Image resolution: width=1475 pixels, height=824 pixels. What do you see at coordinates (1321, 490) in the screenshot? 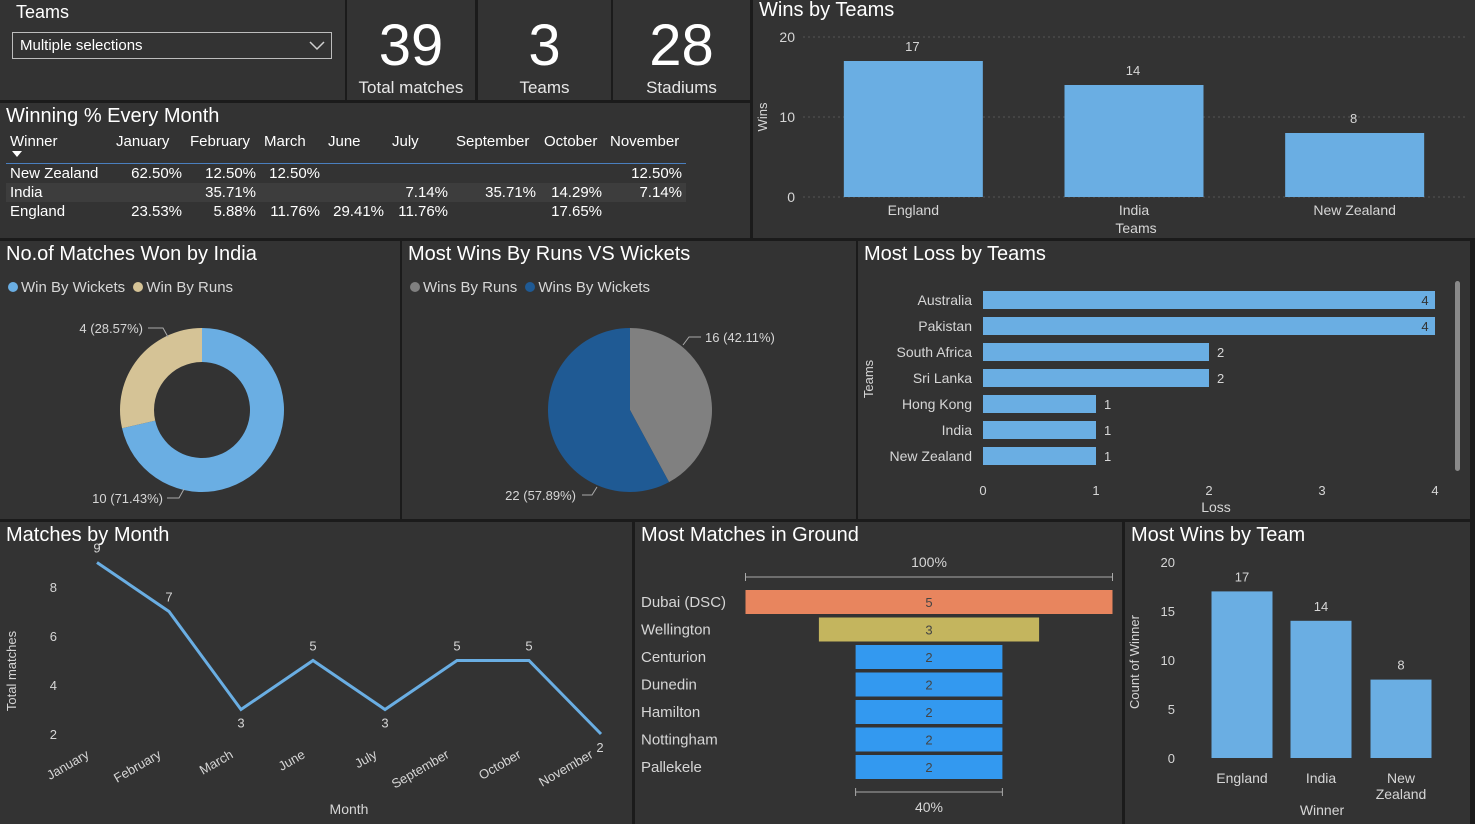
I see `x-tick-label: 3` at bounding box center [1321, 490].